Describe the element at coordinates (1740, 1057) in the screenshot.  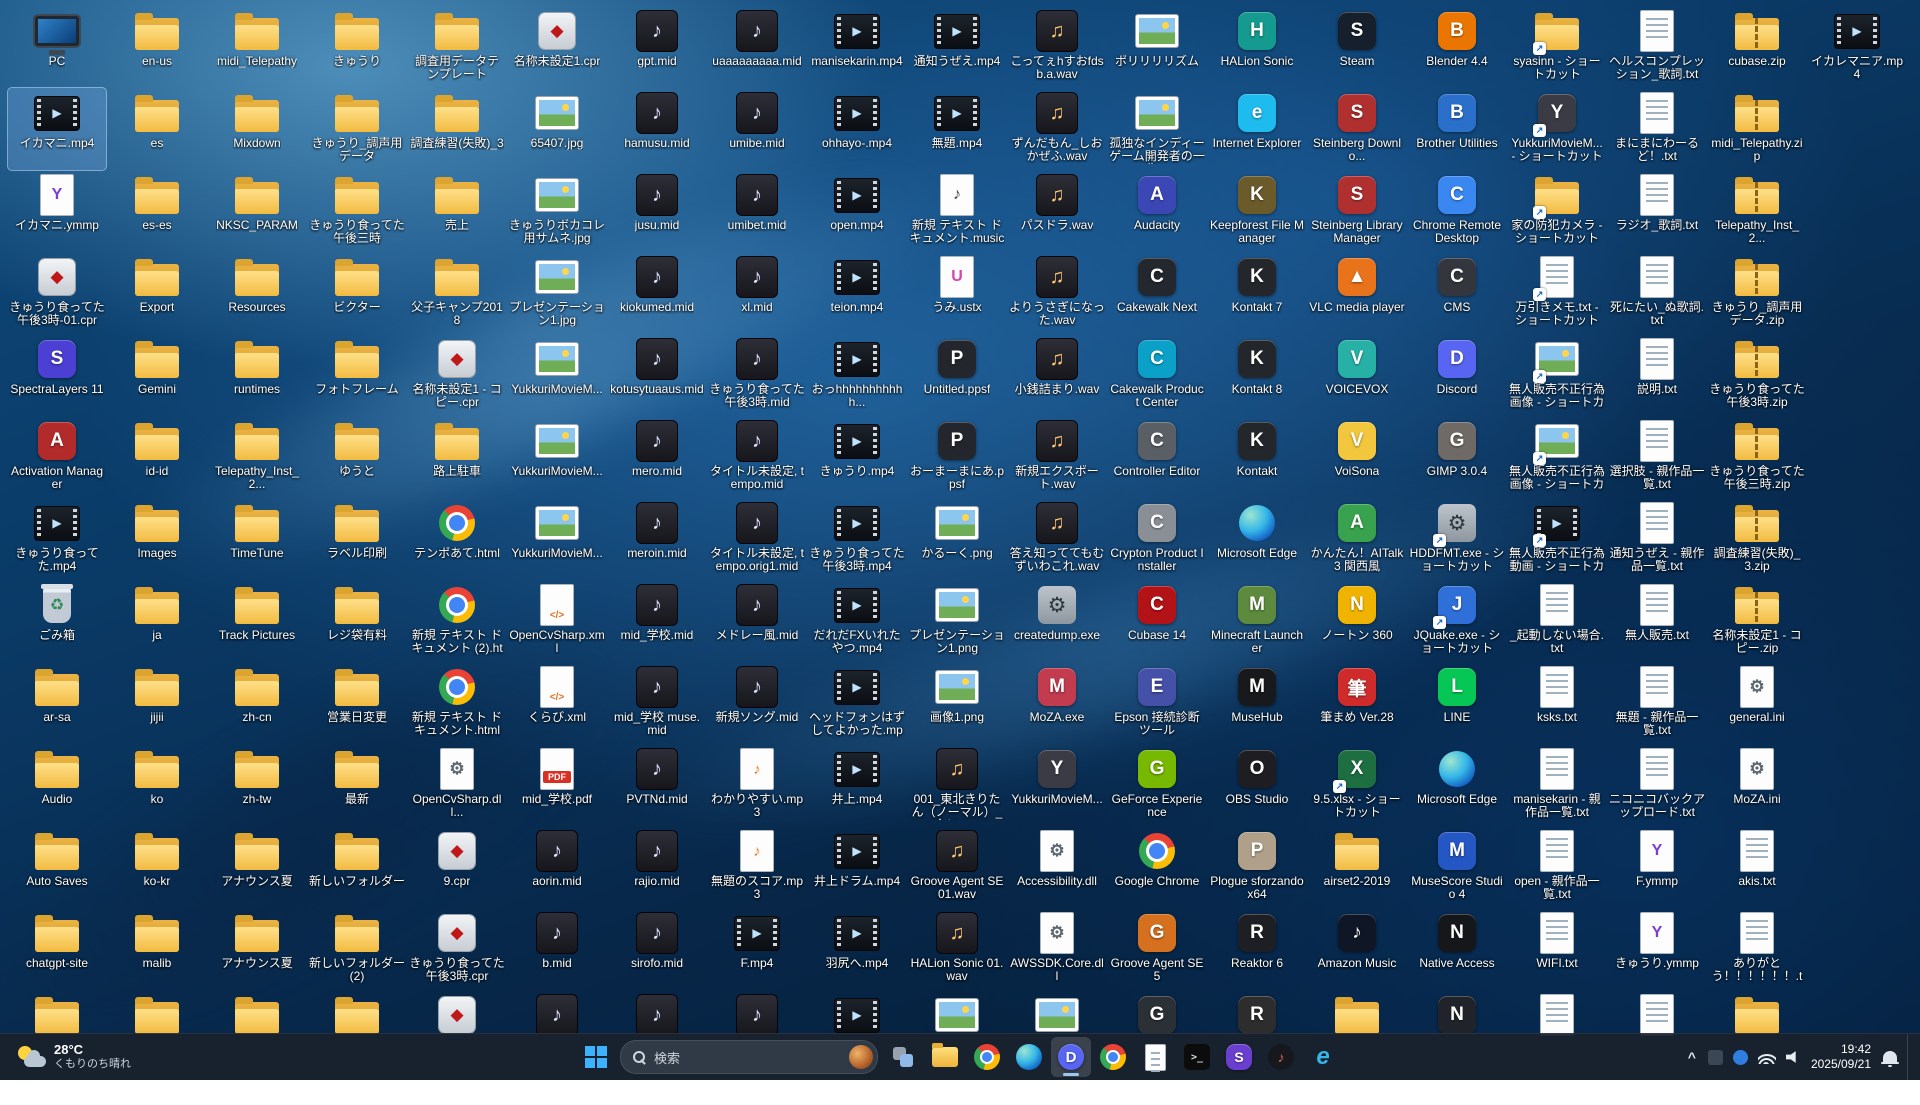
I see `tray-app-icon-blue` at that location.